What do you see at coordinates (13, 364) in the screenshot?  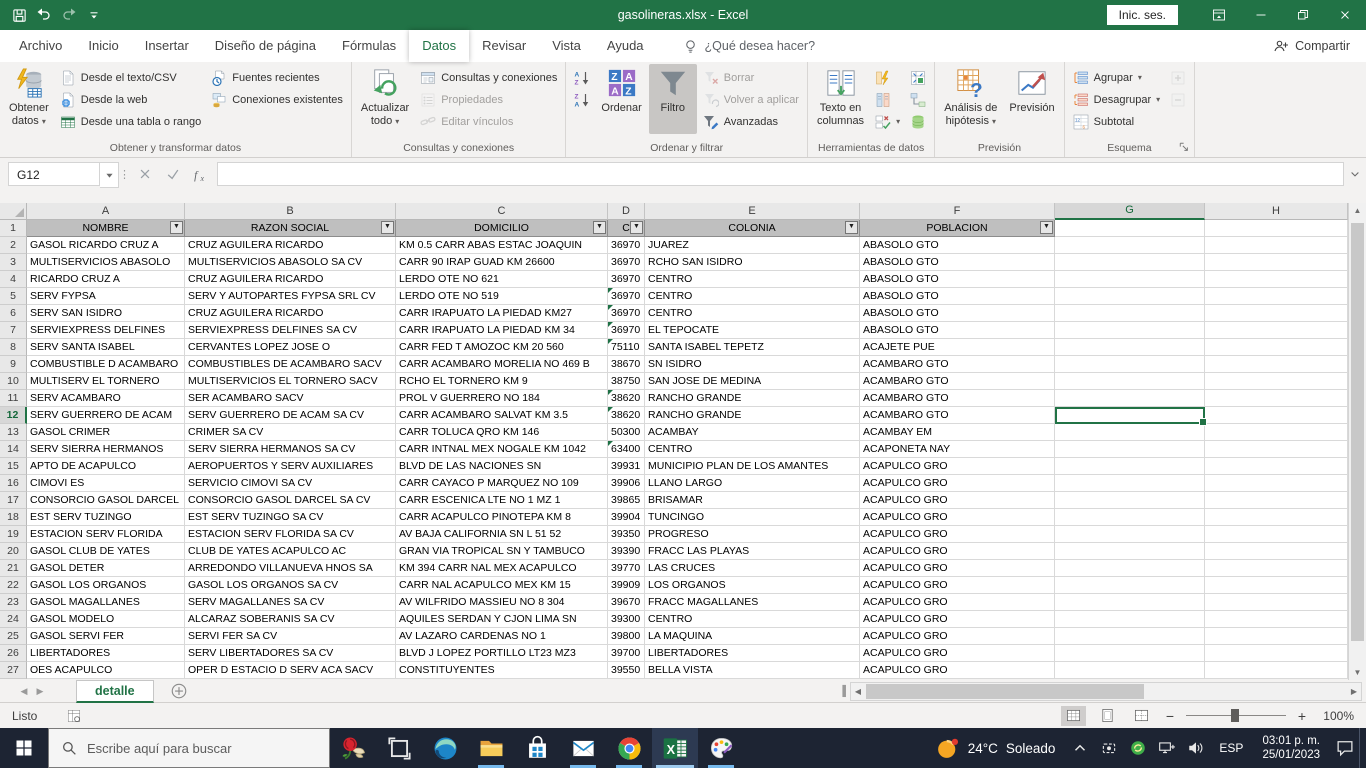 I see `row-header-9: 9` at bounding box center [13, 364].